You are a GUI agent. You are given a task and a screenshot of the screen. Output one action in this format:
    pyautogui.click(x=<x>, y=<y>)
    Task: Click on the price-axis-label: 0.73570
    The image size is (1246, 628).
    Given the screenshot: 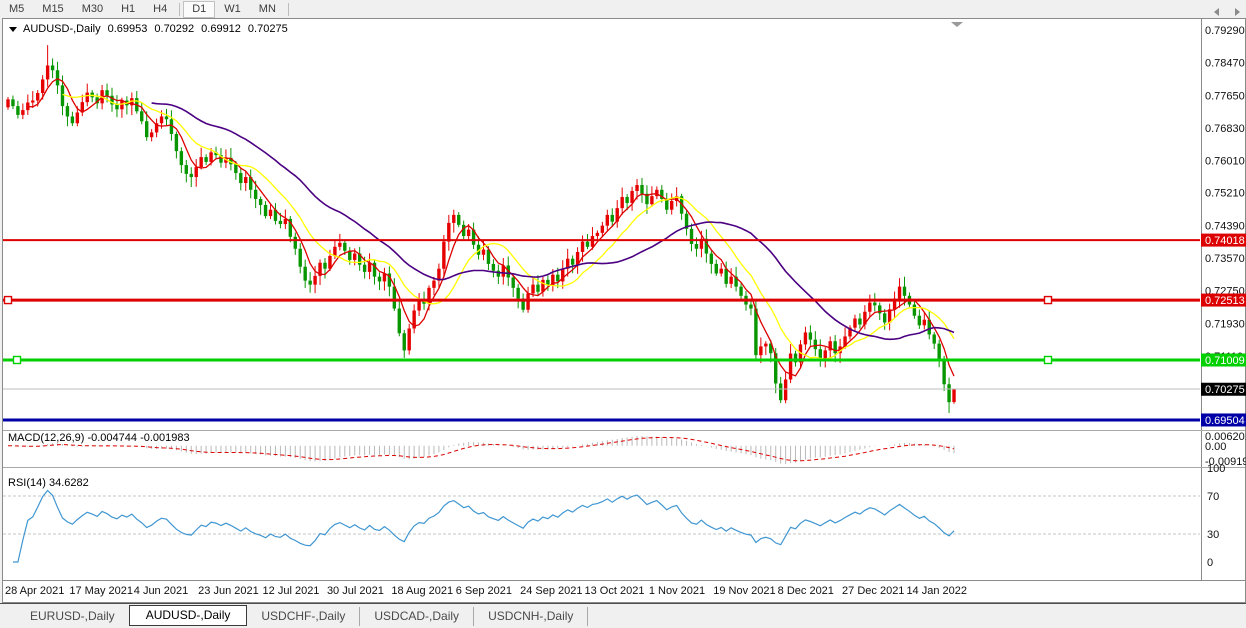 What is the action you would take?
    pyautogui.click(x=1225, y=259)
    